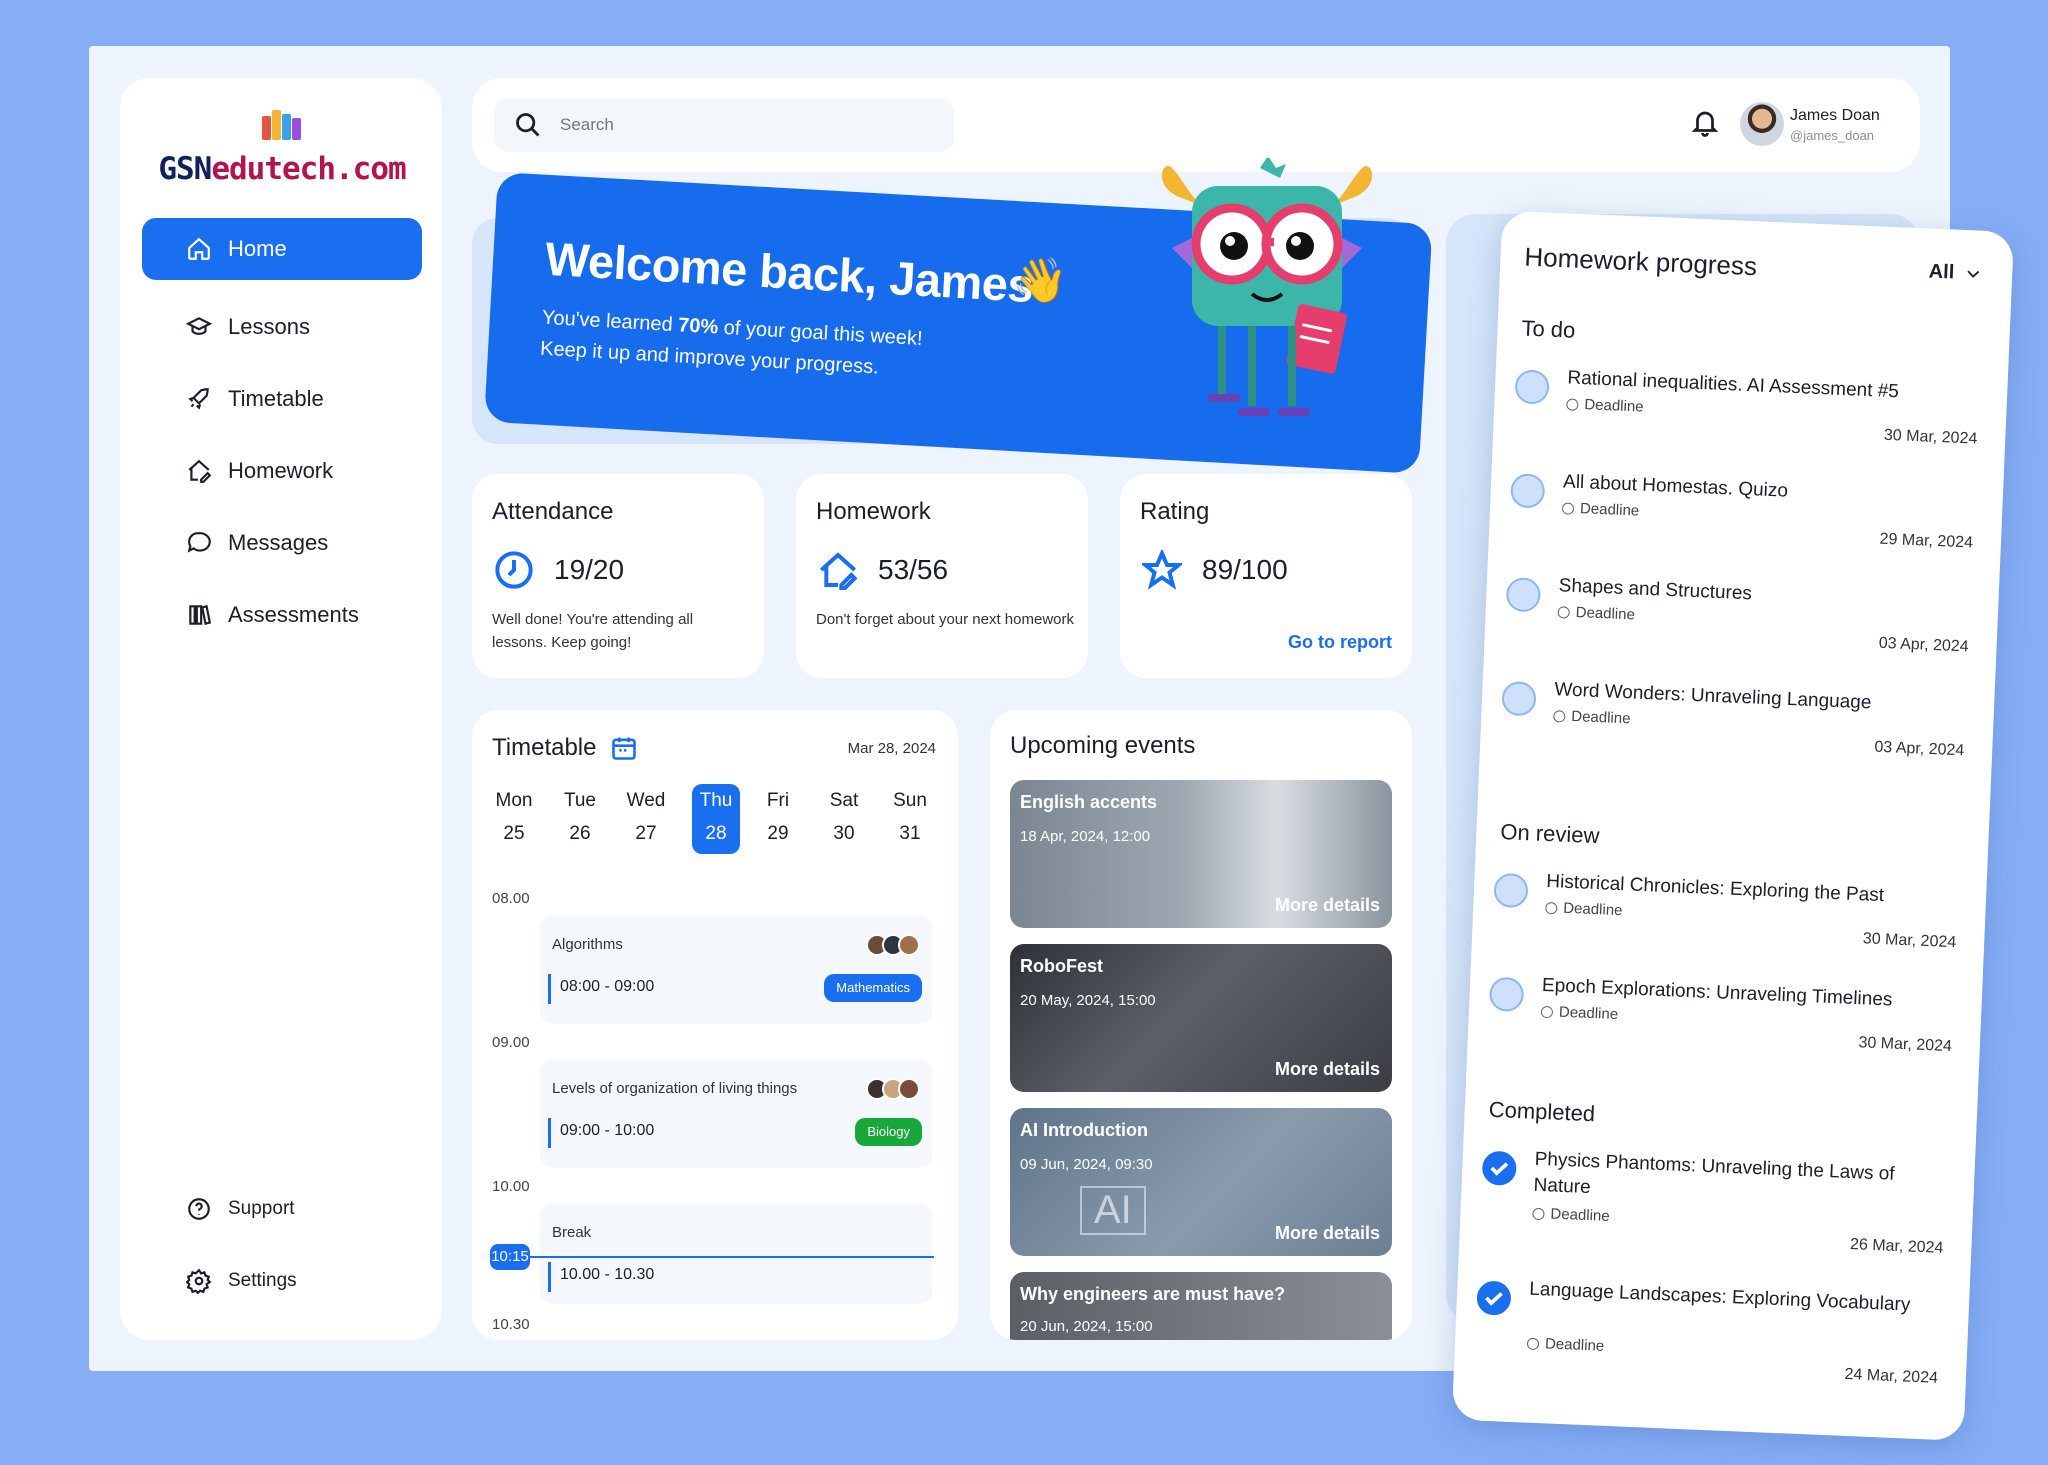 The height and width of the screenshot is (1465, 2048). Describe the element at coordinates (199, 542) in the screenshot. I see `chat-bubble-icon` at that location.